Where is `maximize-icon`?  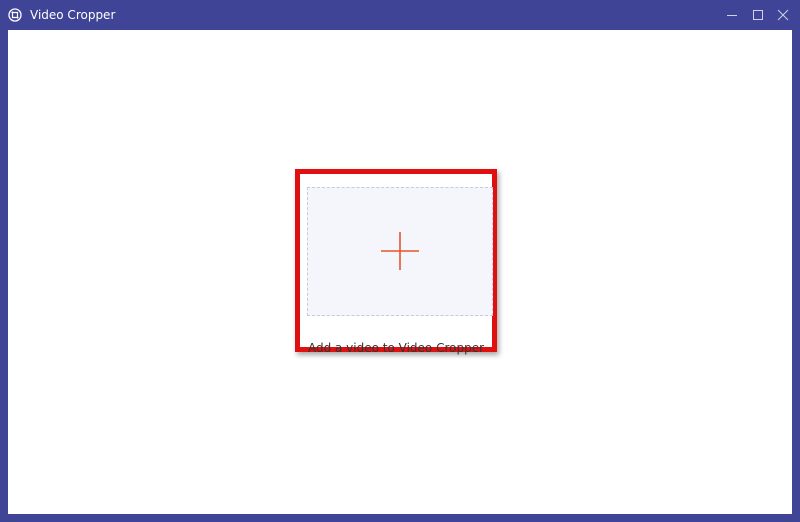
maximize-icon is located at coordinates (758, 15).